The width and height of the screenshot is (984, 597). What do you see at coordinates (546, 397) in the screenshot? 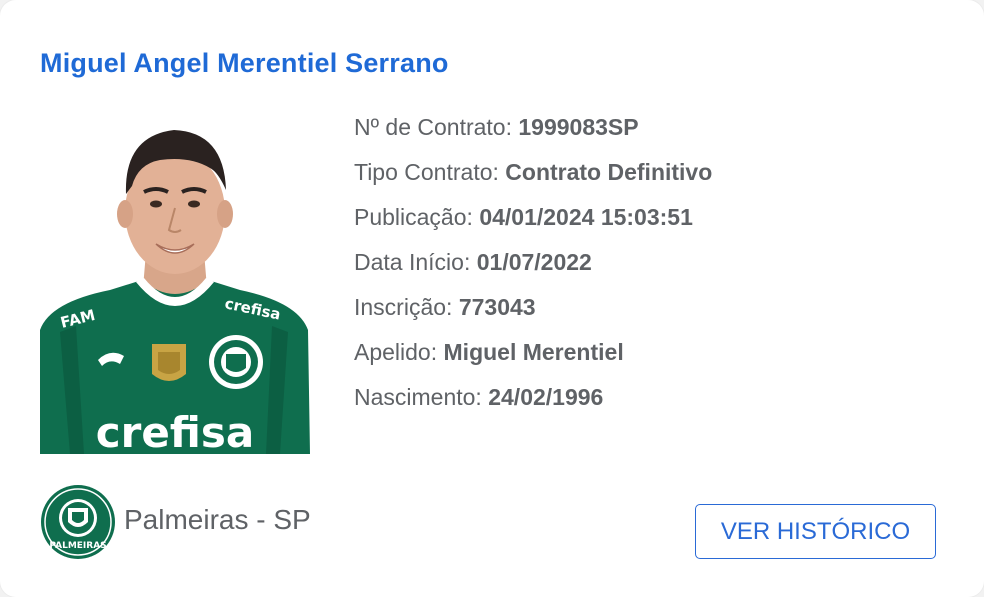
I see `birth-date-value: 24/02/1996` at bounding box center [546, 397].